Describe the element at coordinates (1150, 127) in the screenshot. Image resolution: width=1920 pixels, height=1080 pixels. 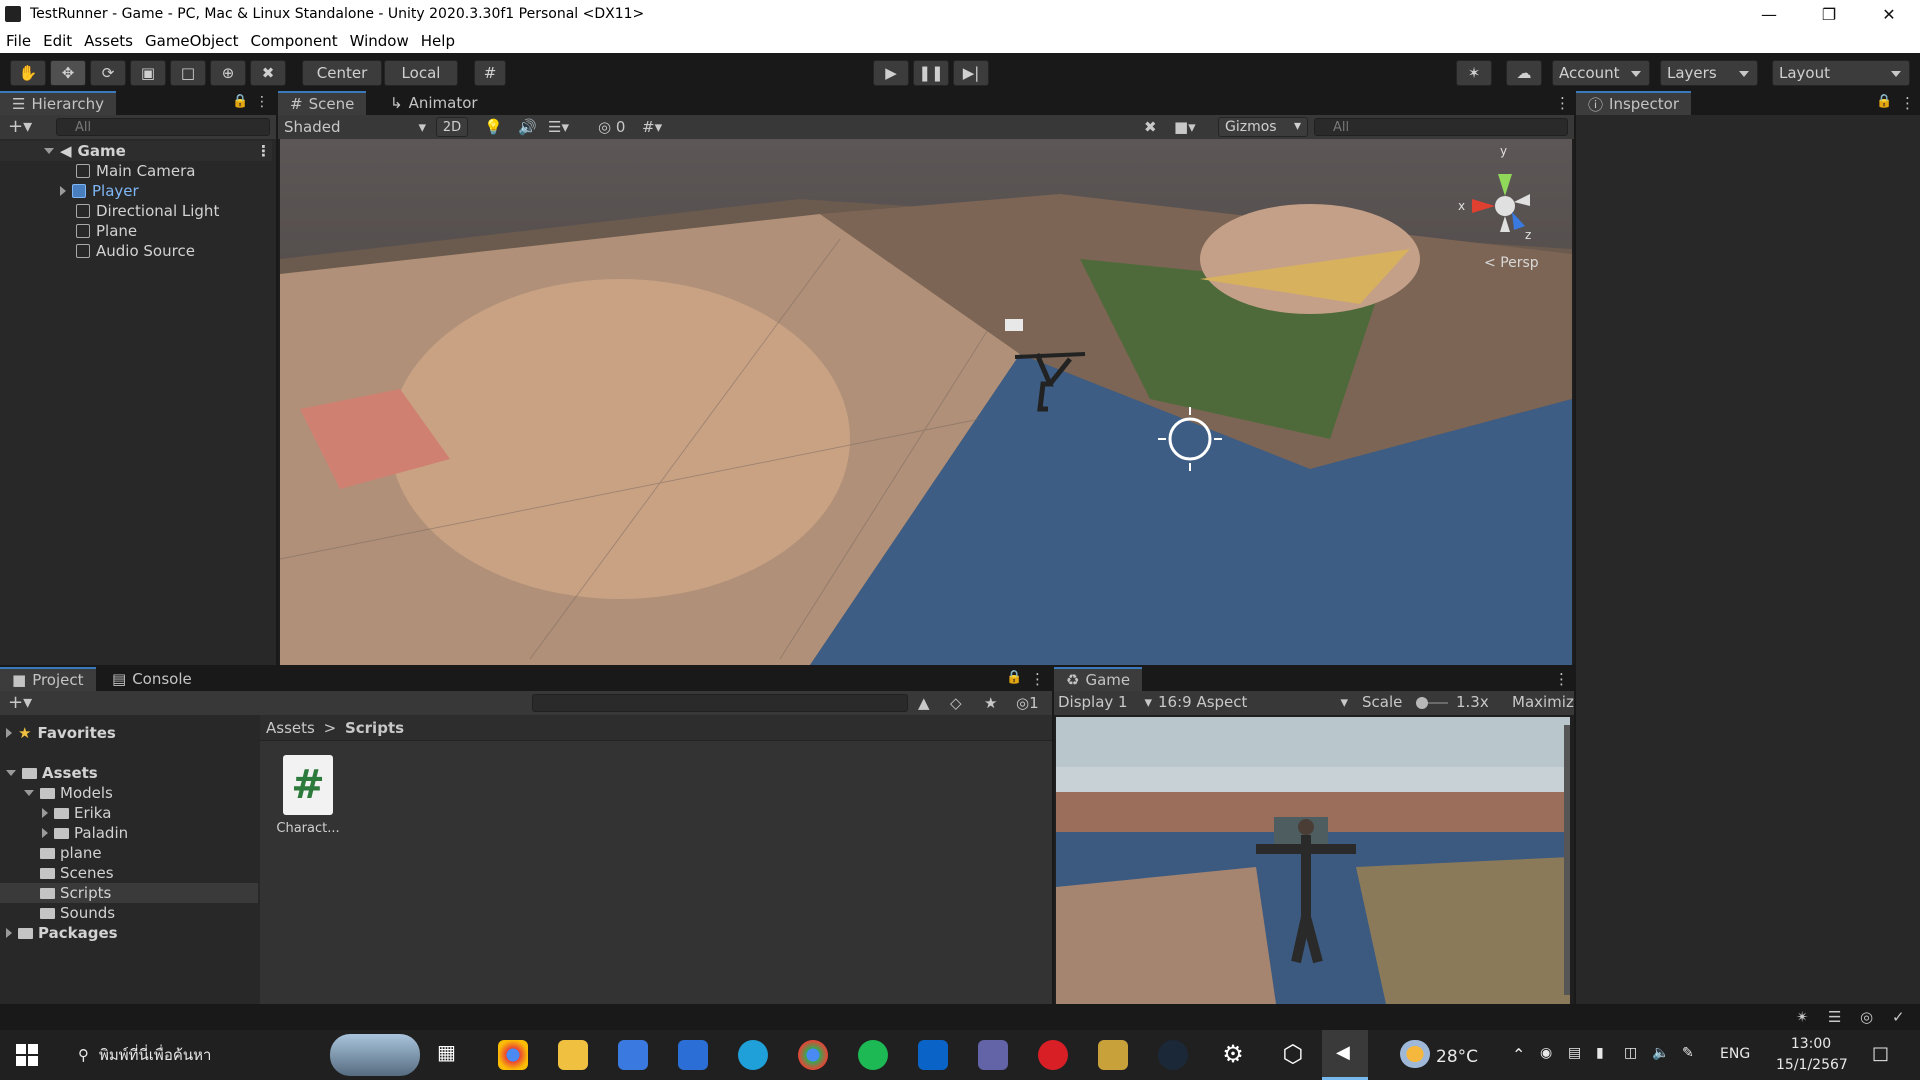
I see `tools-icon: ✖` at that location.